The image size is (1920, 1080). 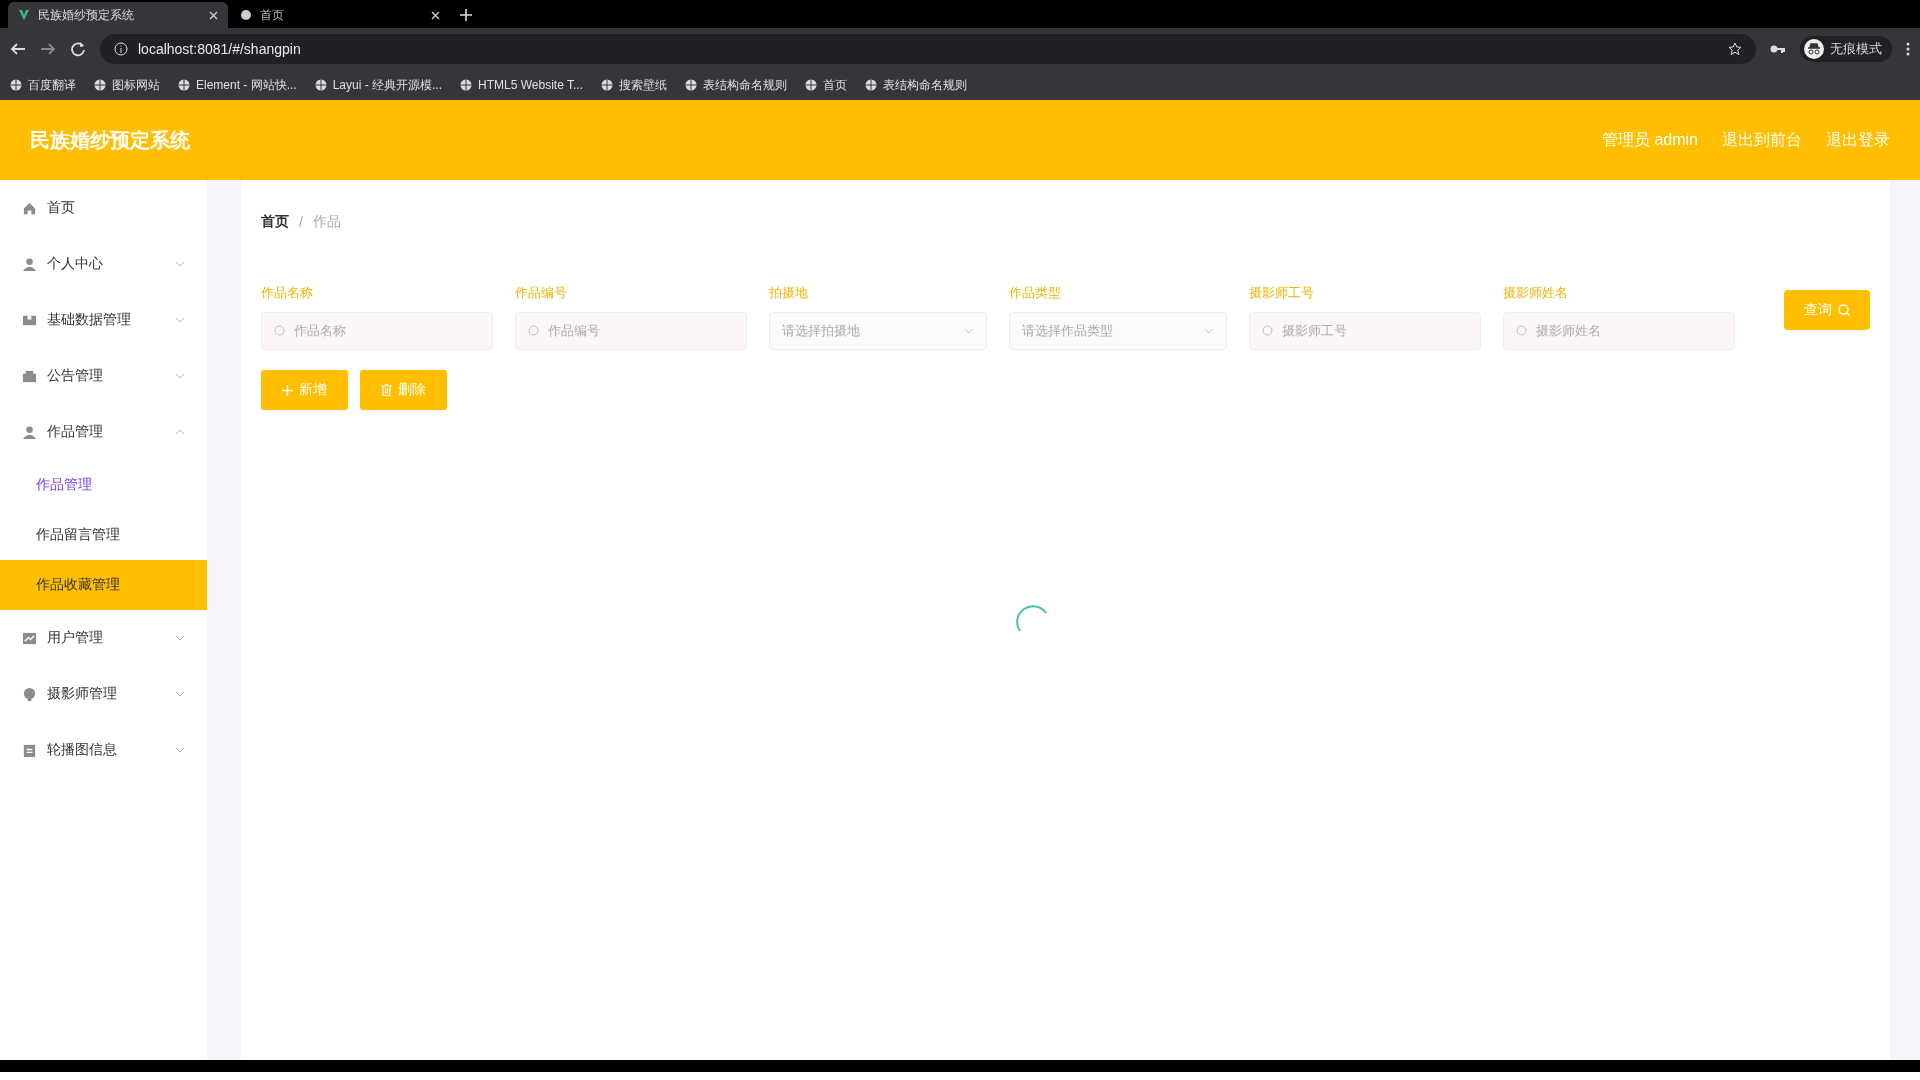 What do you see at coordinates (103, 376) in the screenshot?
I see `sidebar-item: 公告管理` at bounding box center [103, 376].